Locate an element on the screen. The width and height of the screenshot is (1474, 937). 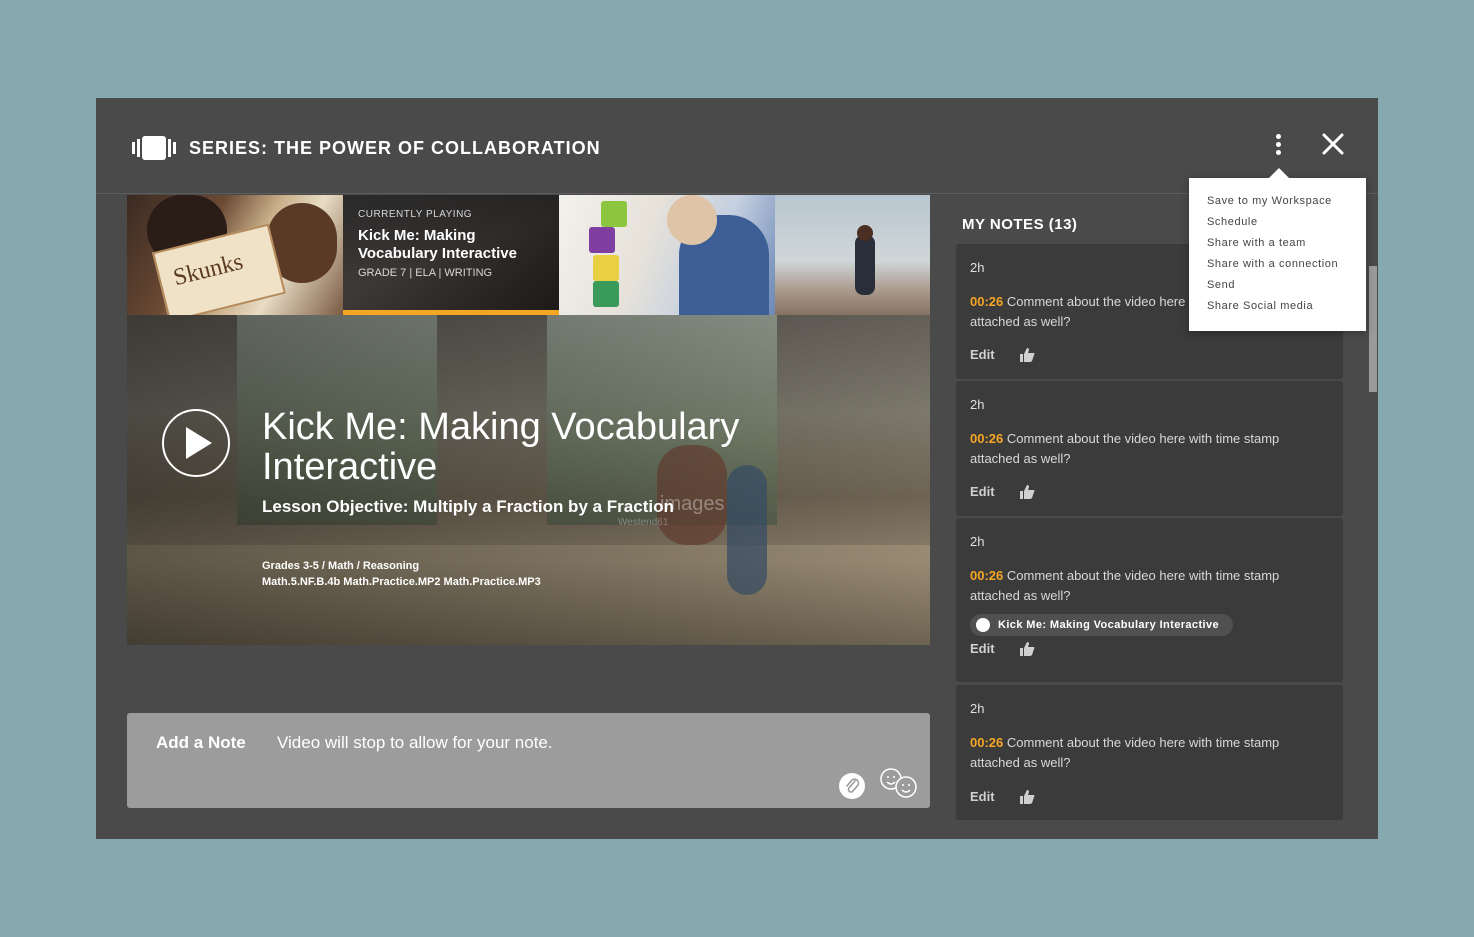
play-icon is located at coordinates (199, 443).